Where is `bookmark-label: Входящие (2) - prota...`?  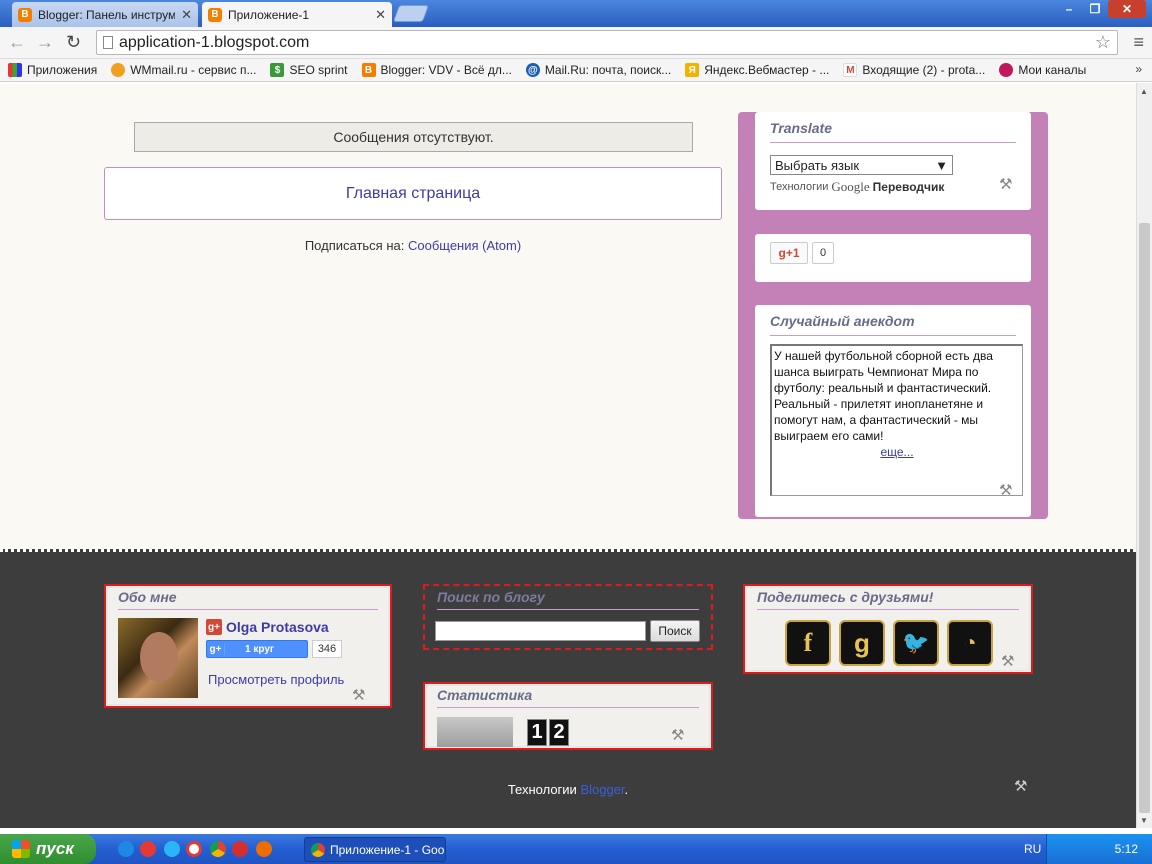
bookmark-label: Входящие (2) - prota... is located at coordinates (924, 70).